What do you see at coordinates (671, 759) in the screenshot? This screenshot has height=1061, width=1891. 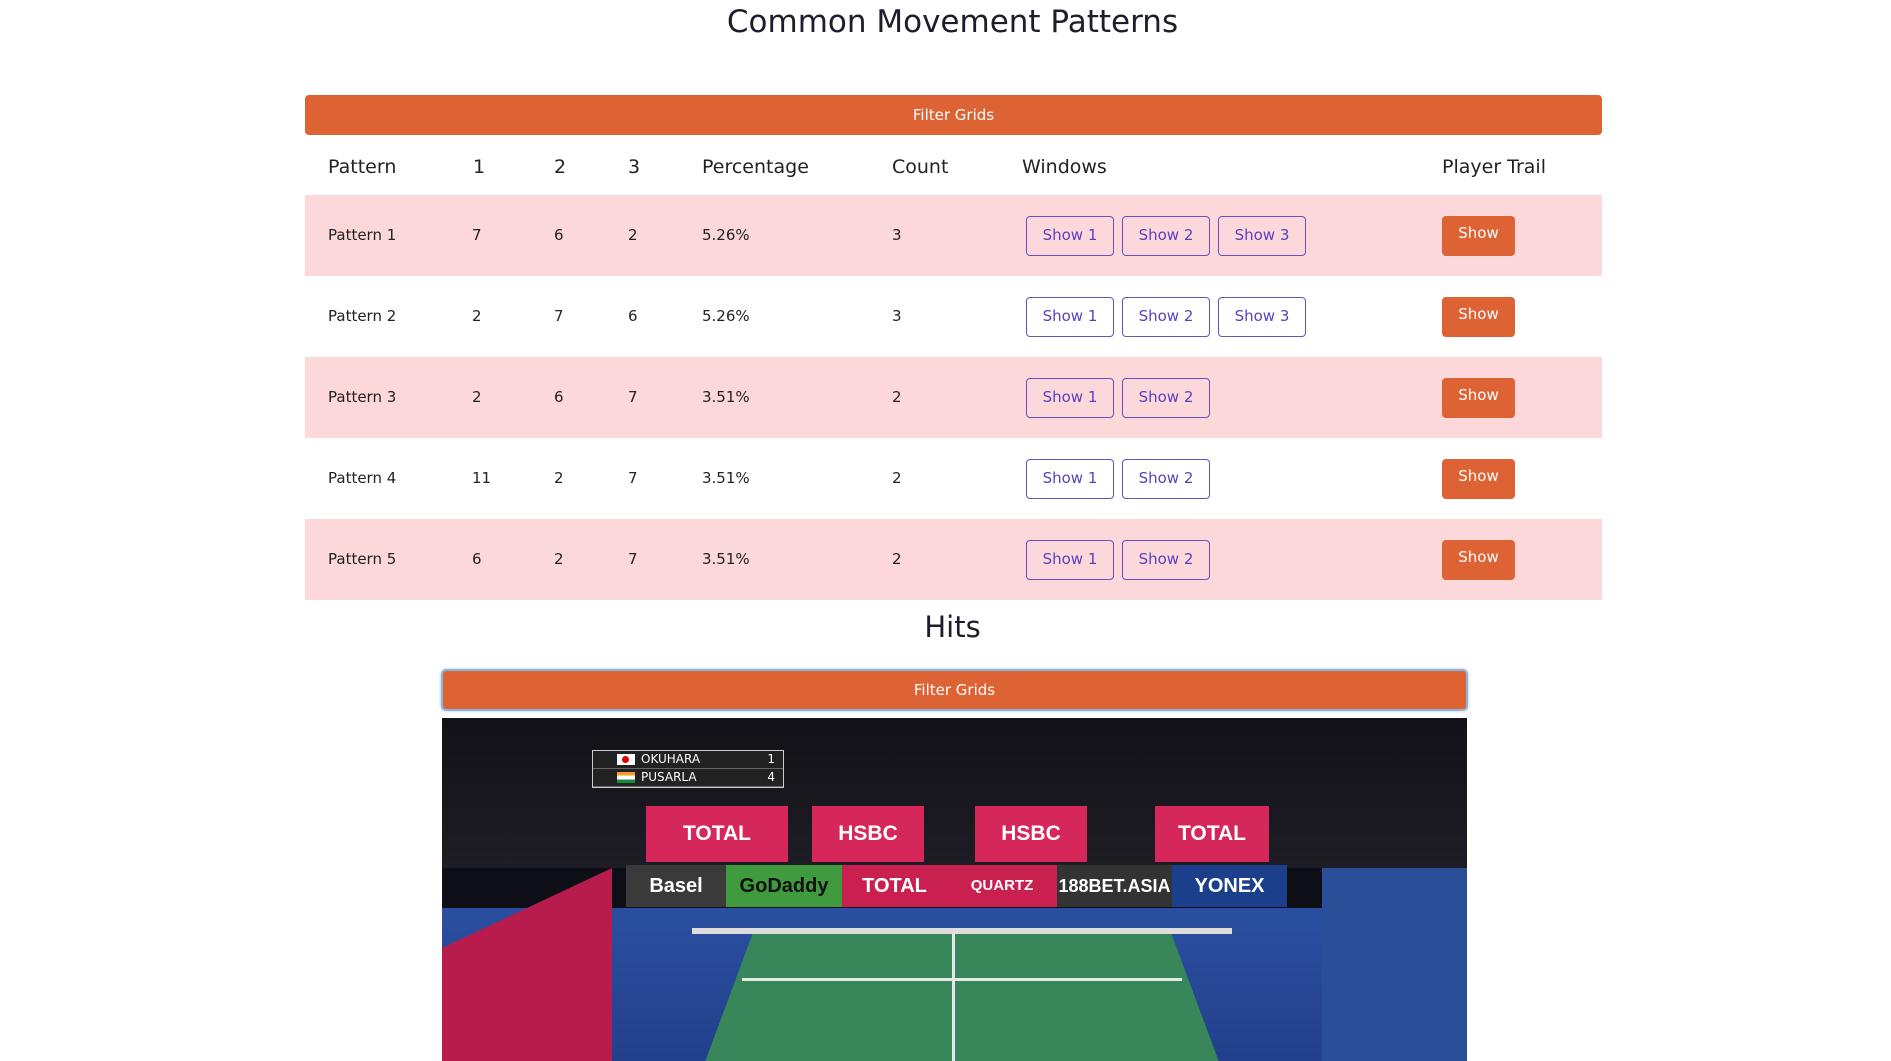 I see `player-name: OKUHARA` at bounding box center [671, 759].